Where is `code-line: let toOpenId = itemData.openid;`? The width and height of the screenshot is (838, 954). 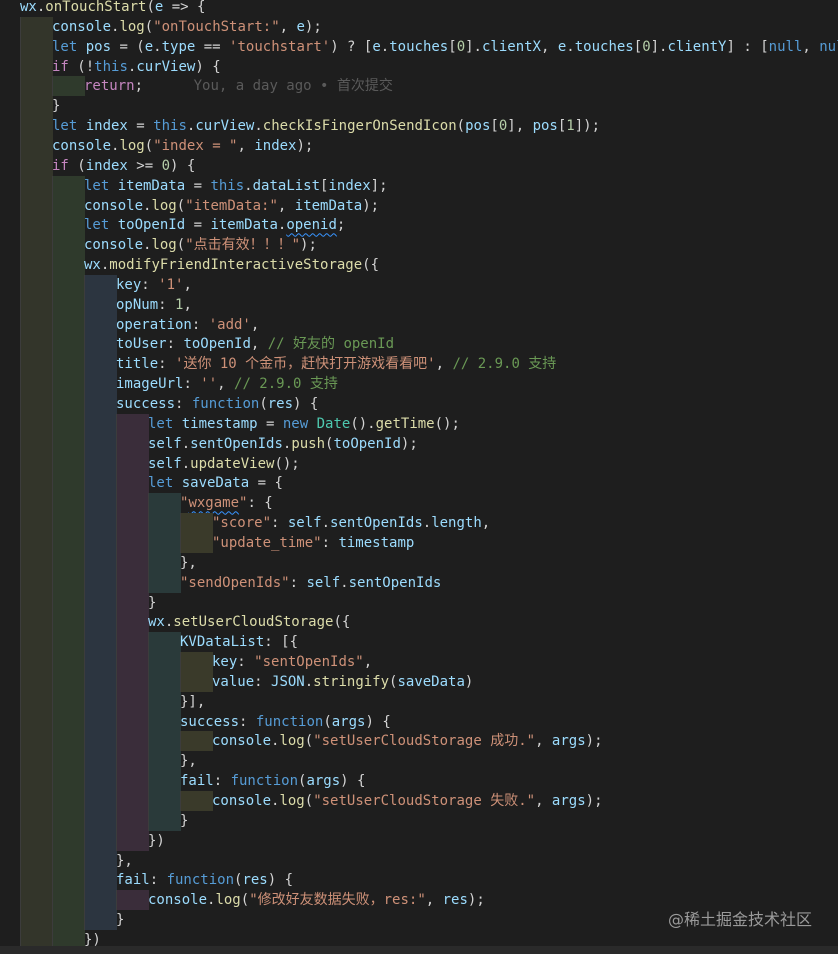
code-line: let toOpenId = itemData.openid; is located at coordinates (419, 225).